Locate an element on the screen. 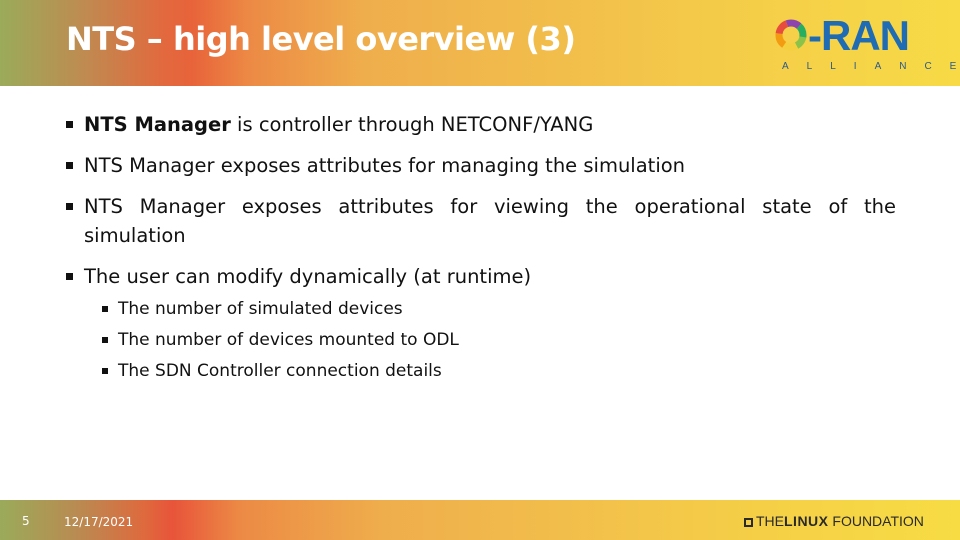 This screenshot has width=960, height=540. sub-bullet-text: The number of simulated devices is located at coordinates (260, 309).